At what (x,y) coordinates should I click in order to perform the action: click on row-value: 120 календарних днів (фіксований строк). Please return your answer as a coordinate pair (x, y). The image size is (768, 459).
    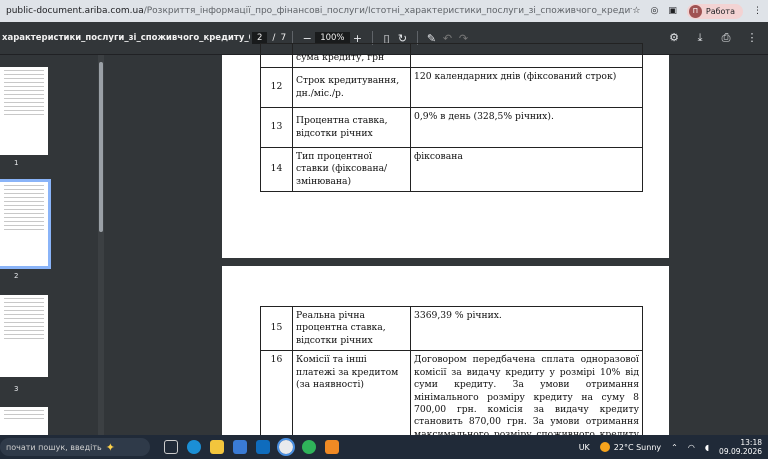
    Looking at the image, I should click on (526, 87).